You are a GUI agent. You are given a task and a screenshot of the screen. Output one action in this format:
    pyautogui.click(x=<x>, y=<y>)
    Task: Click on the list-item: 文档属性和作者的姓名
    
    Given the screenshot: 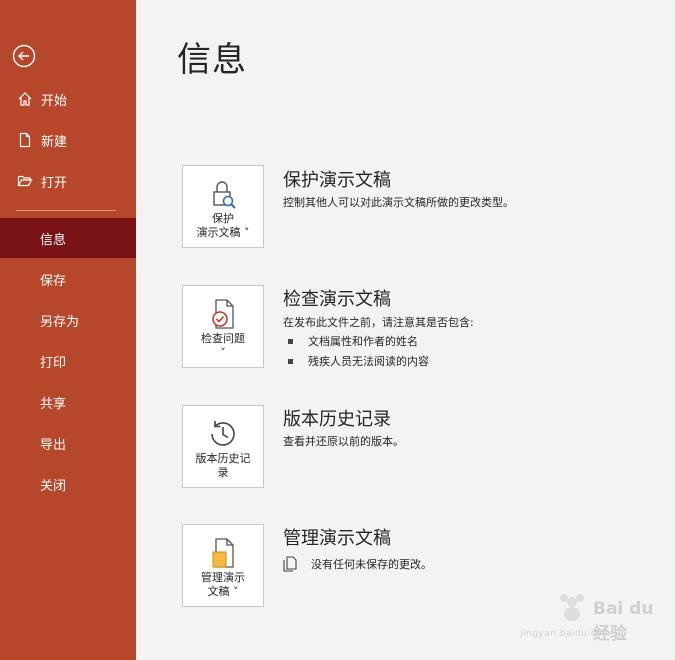 What is the action you would take?
    pyautogui.click(x=353, y=341)
    